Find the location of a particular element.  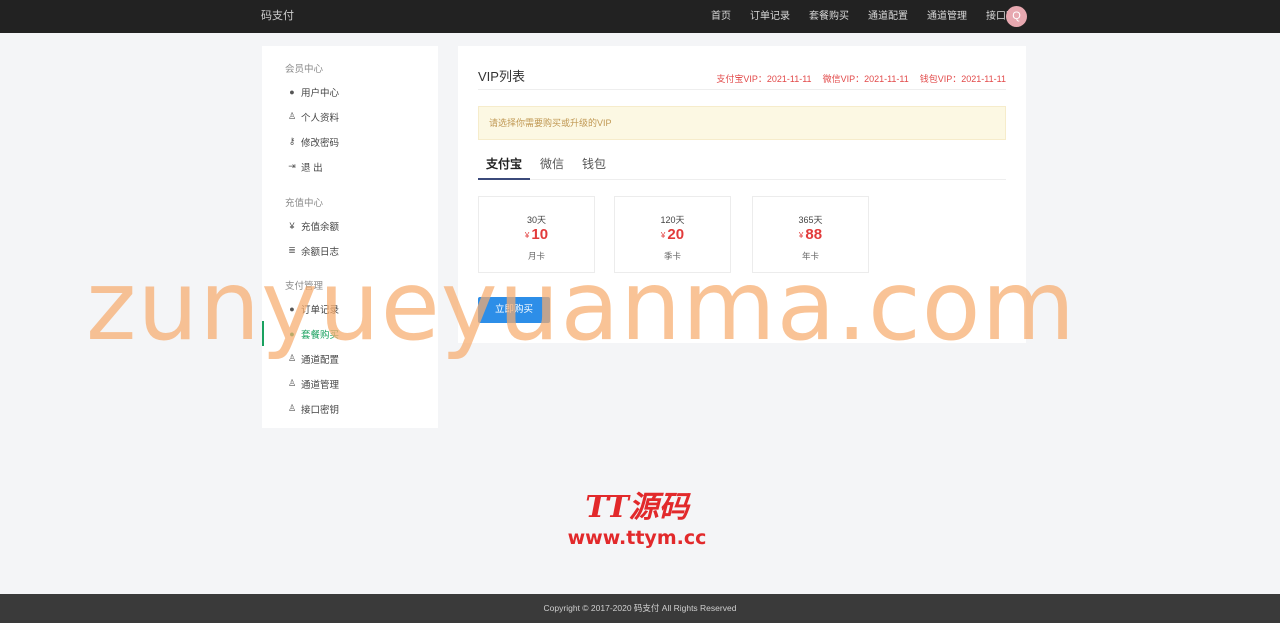

sidebar-group-title: 支付管理 is located at coordinates (304, 286).